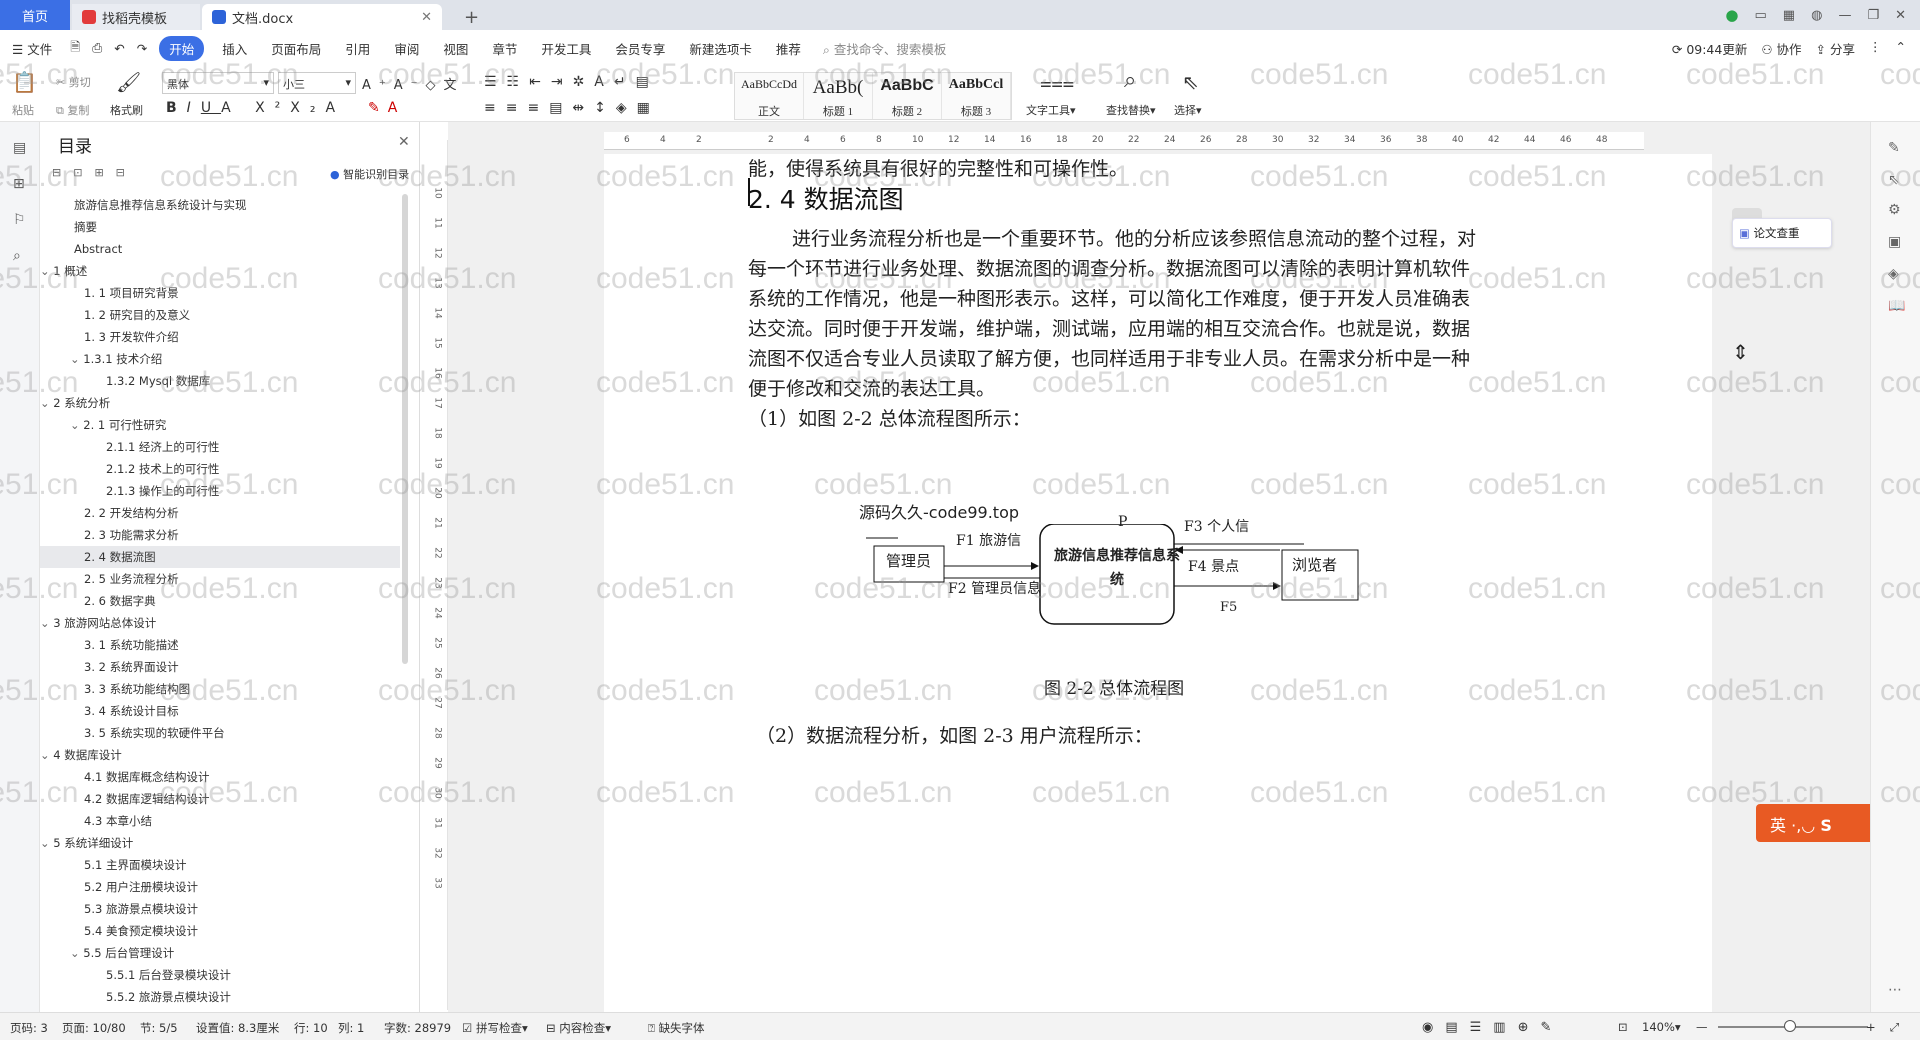 The width and height of the screenshot is (1920, 1040). What do you see at coordinates (357, 48) in the screenshot?
I see `menu-reference: 引用` at bounding box center [357, 48].